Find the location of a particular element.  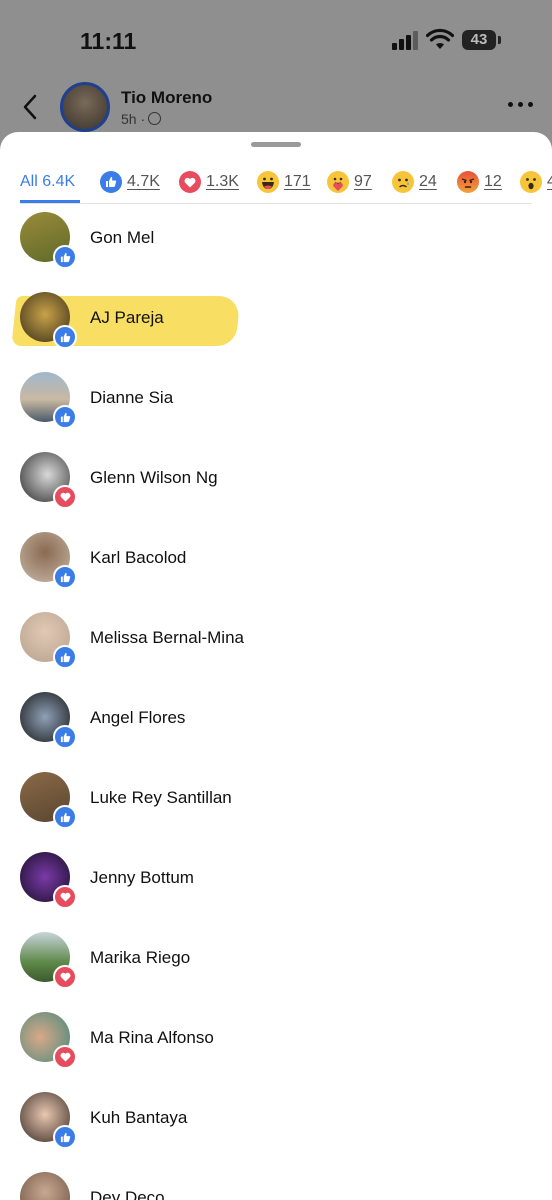

list-item: Melissa Bernal-Mina is located at coordinates (276, 644).